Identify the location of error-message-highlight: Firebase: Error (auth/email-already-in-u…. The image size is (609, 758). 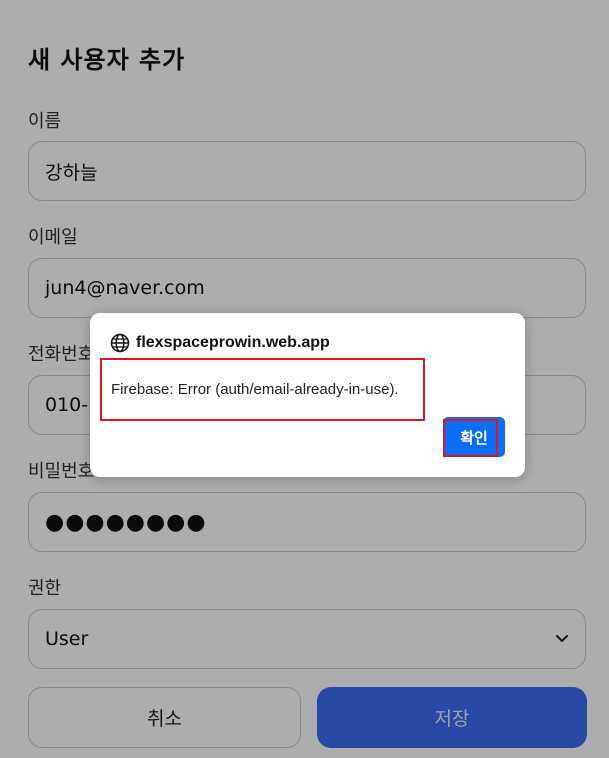
(262, 389).